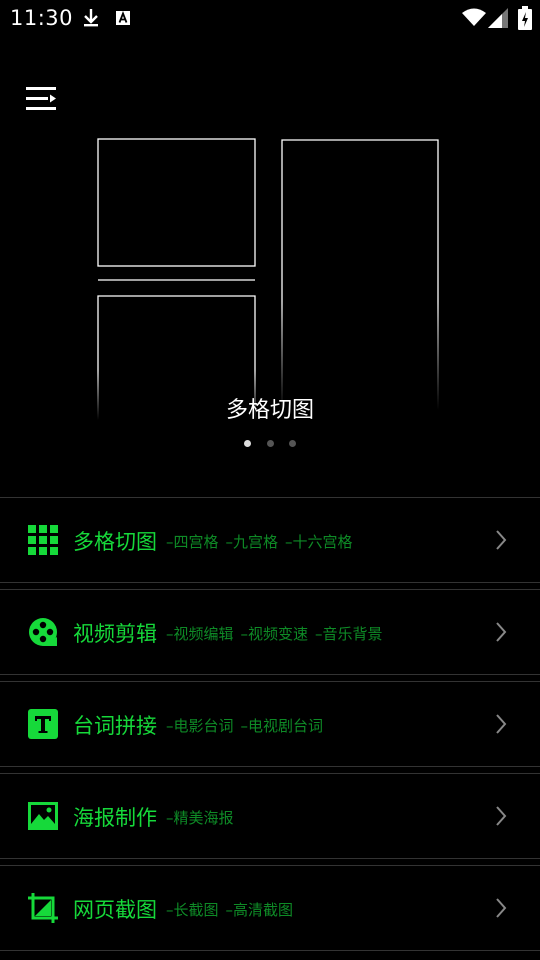  What do you see at coordinates (474, 17) in the screenshot?
I see `wifi-icon` at bounding box center [474, 17].